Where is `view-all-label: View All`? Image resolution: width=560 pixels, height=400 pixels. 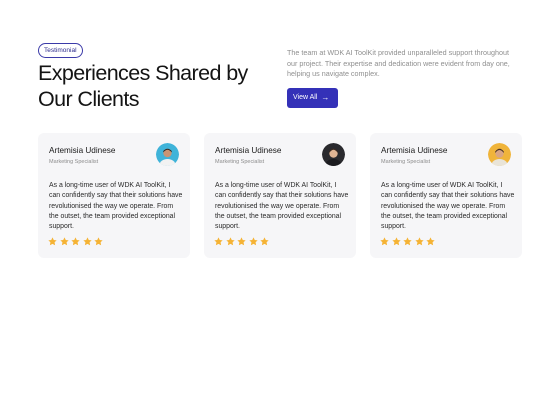 view-all-label: View All is located at coordinates (305, 97).